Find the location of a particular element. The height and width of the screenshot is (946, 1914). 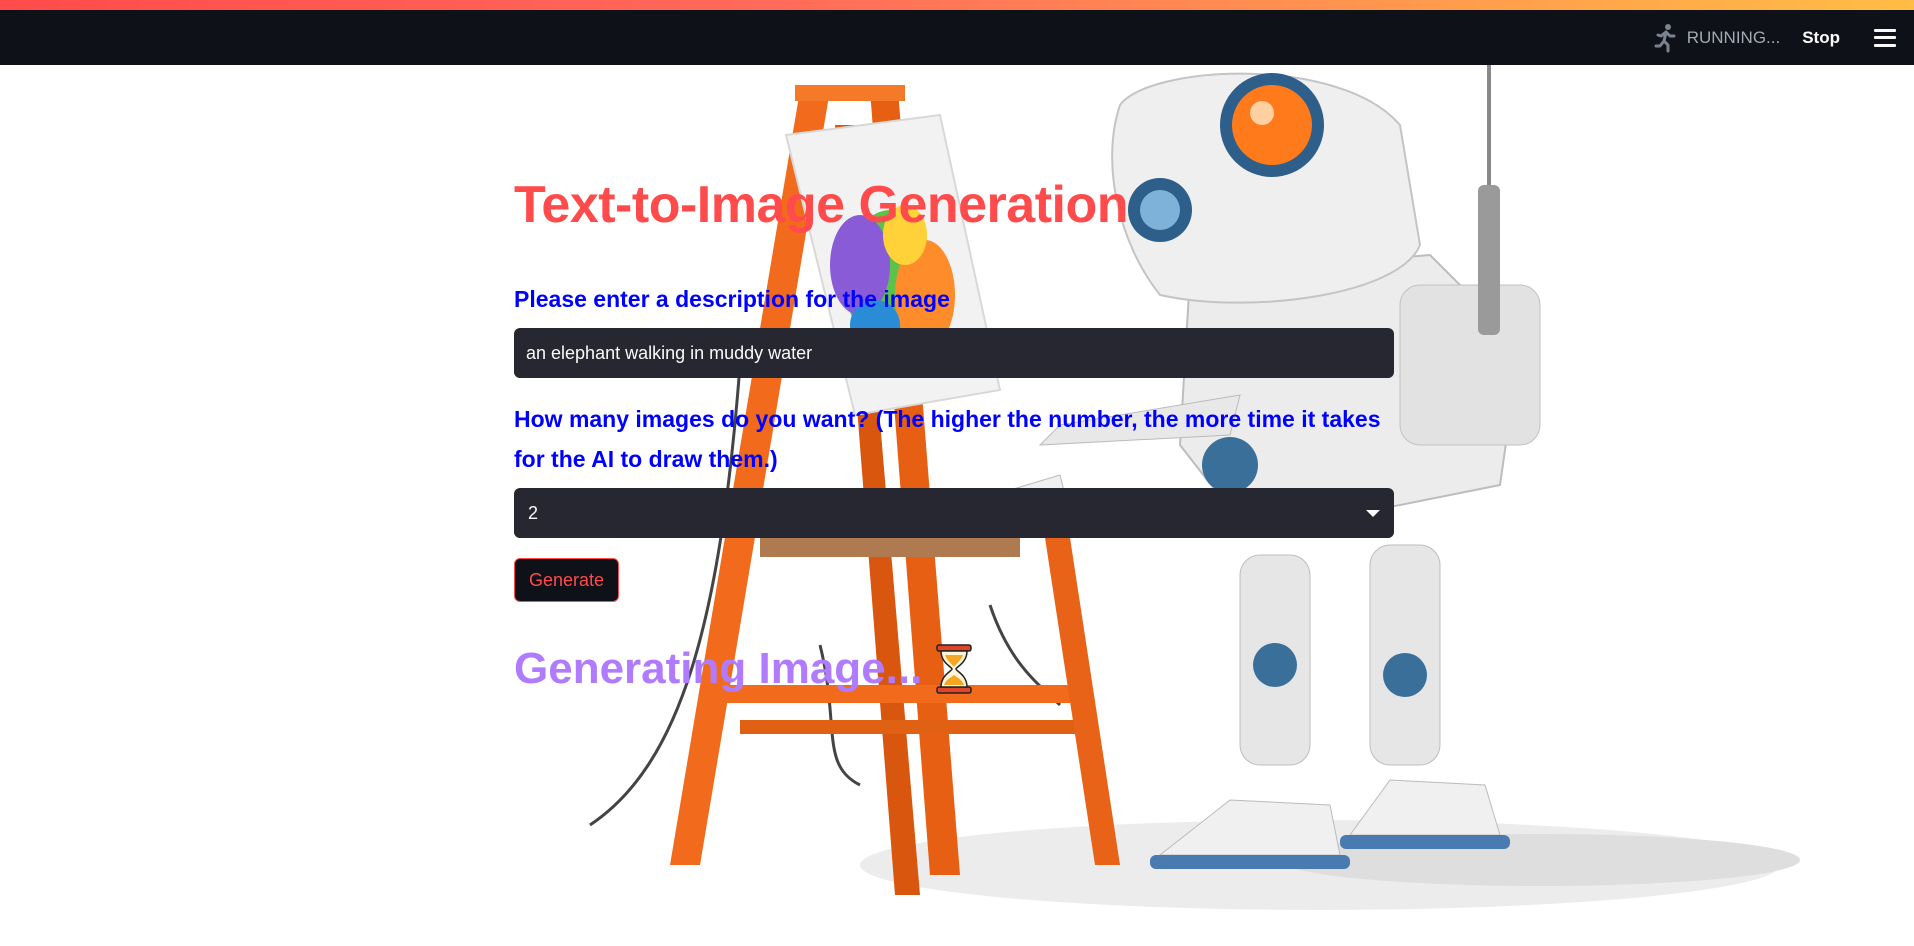

description-label: Please enter a description for the image is located at coordinates (732, 299).